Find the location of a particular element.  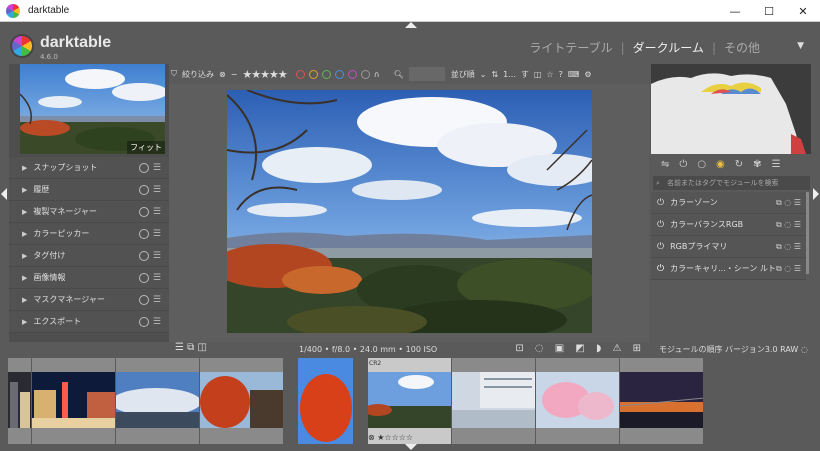

header-menu-icon: ▼ is located at coordinates (800, 46).